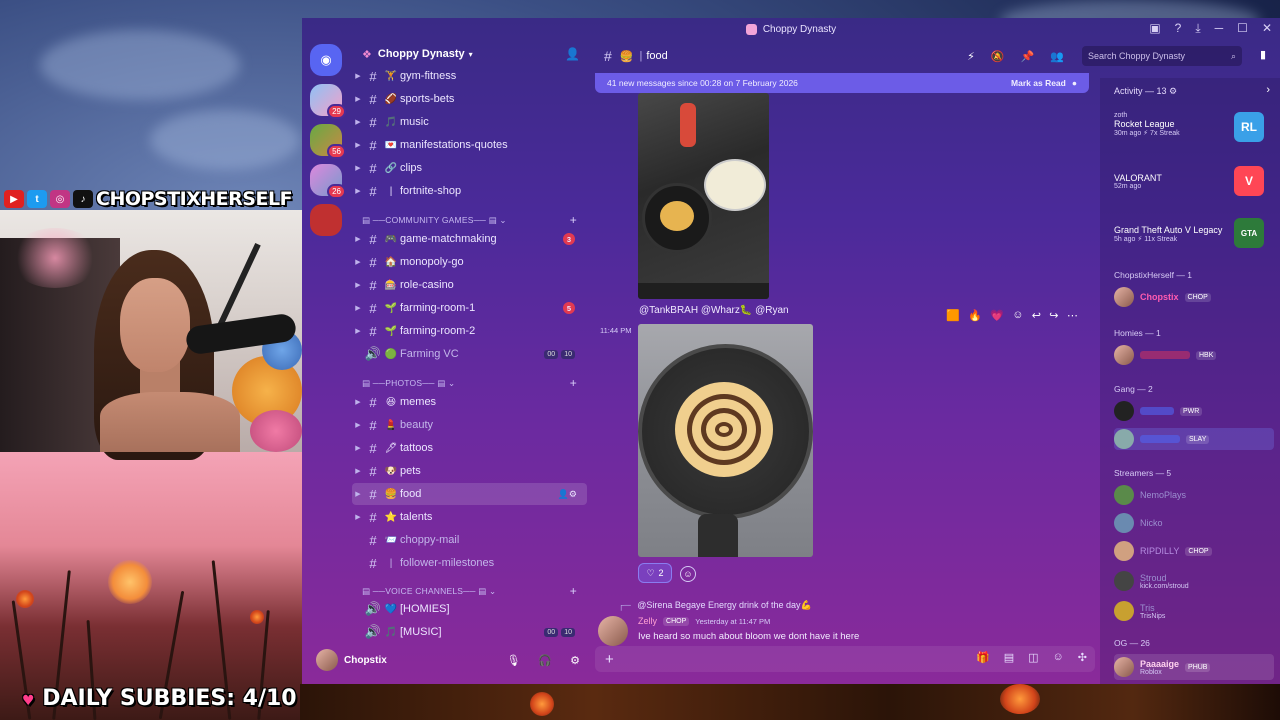  I want to click on maximize-button: ☐, so click(1242, 28).